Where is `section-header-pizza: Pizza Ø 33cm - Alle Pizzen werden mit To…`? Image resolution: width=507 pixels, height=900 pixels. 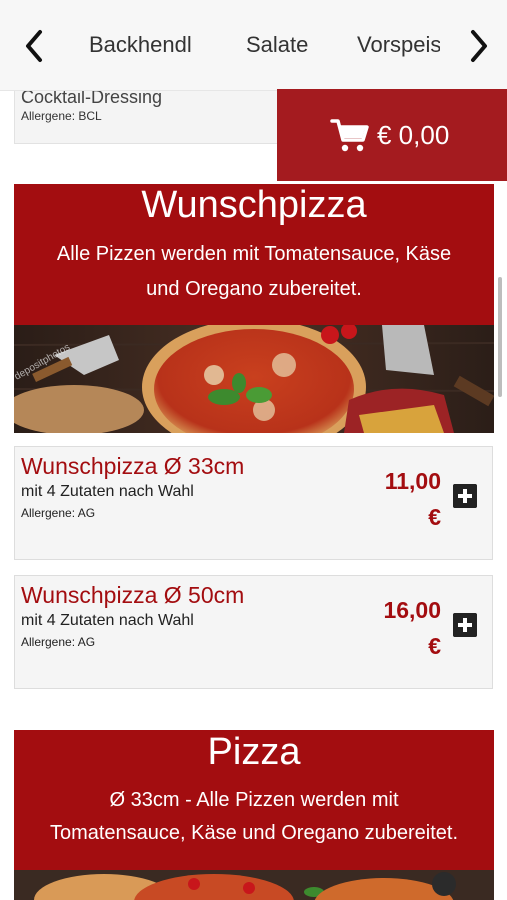
section-header-pizza: Pizza Ø 33cm - Alle Pizzen werden mit To… is located at coordinates (254, 800).